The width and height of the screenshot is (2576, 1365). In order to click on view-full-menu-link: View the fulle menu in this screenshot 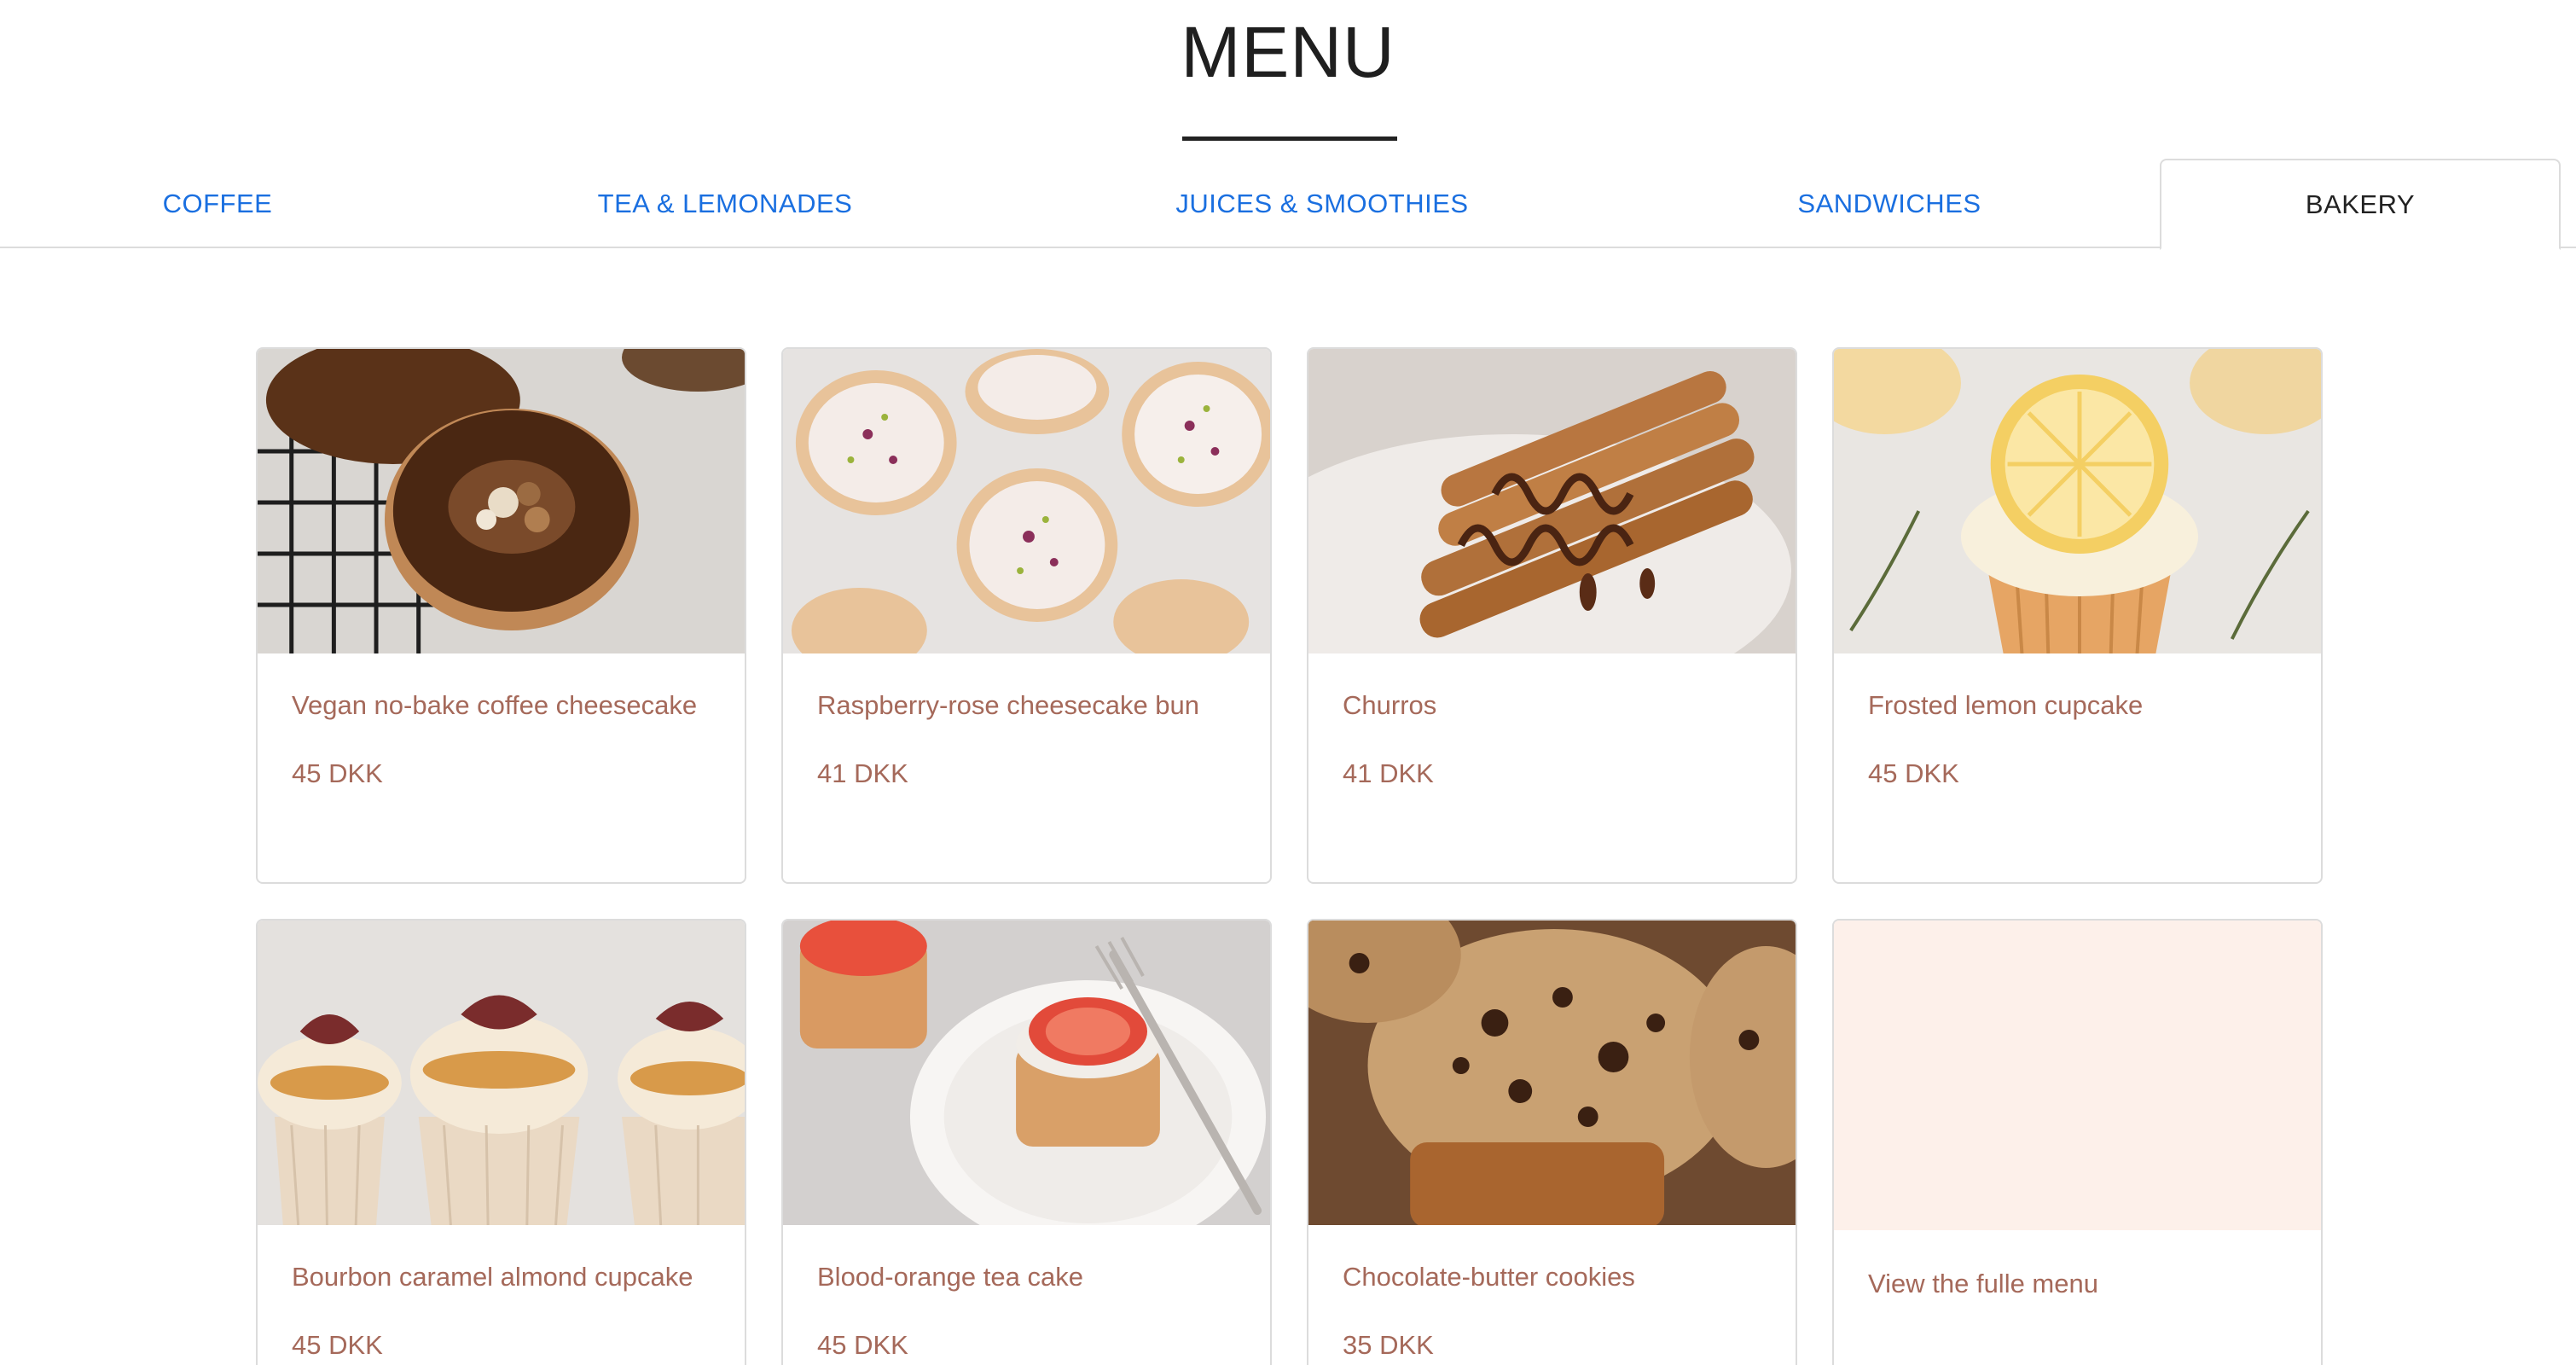, I will do `click(1983, 1284)`.